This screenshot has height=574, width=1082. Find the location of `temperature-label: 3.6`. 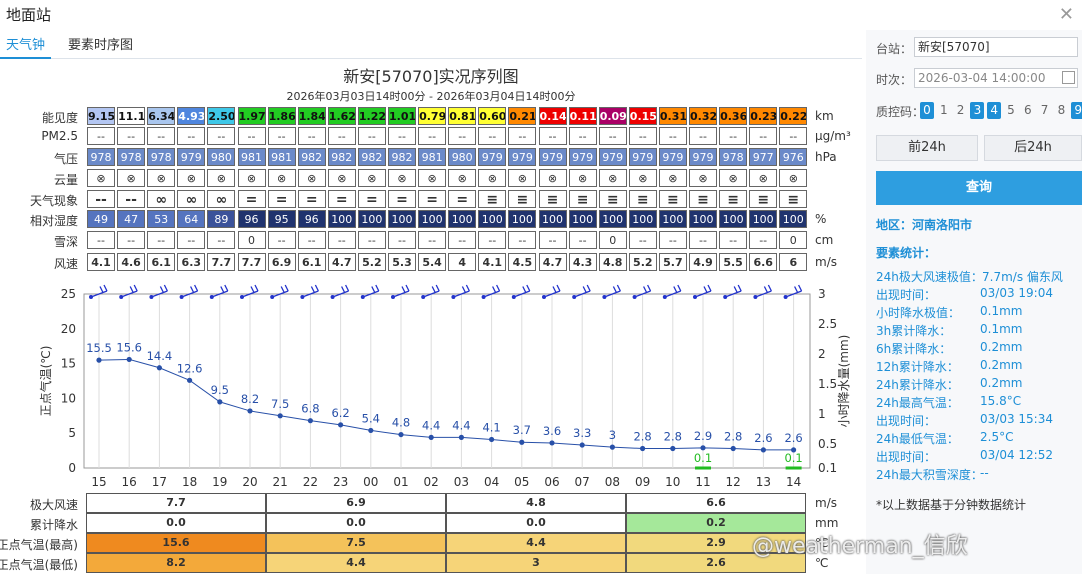

temperature-label: 3.6 is located at coordinates (552, 431).